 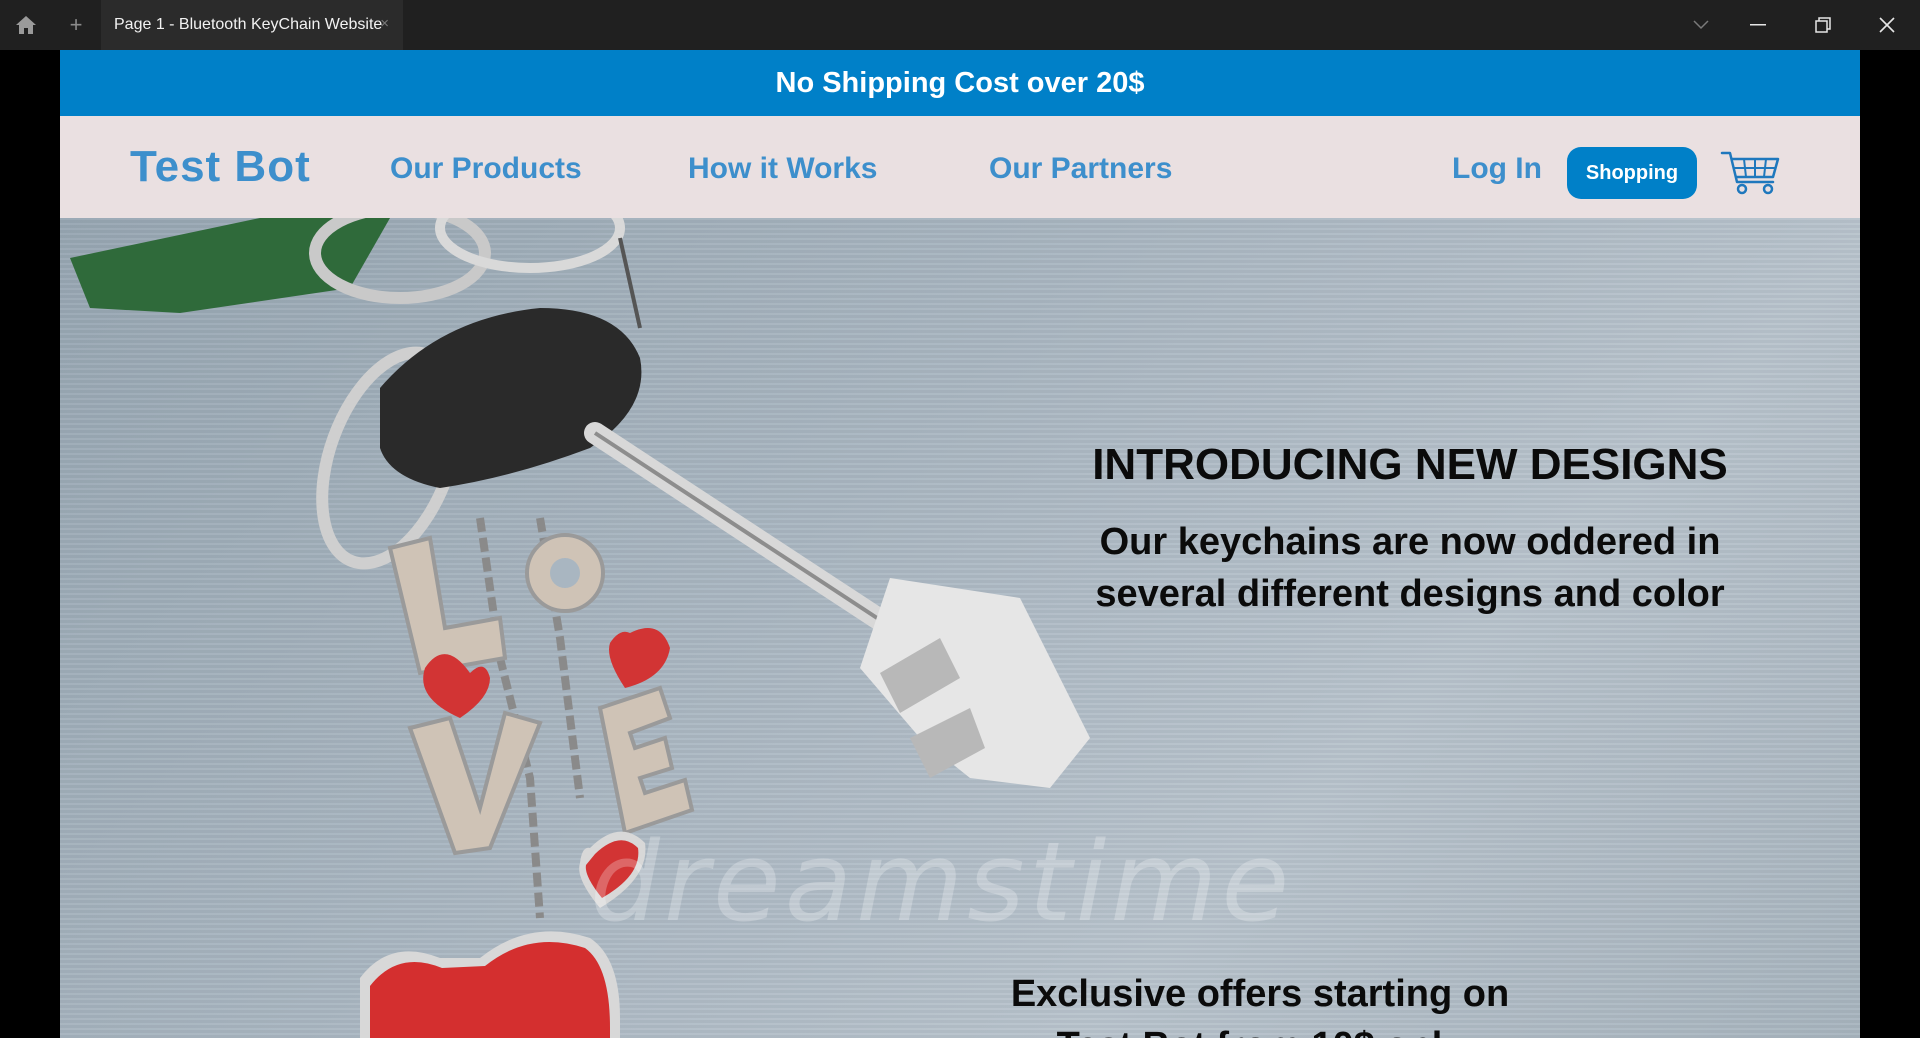 What do you see at coordinates (1080, 169) in the screenshot?
I see `nav-link-our-partners: Our Partners` at bounding box center [1080, 169].